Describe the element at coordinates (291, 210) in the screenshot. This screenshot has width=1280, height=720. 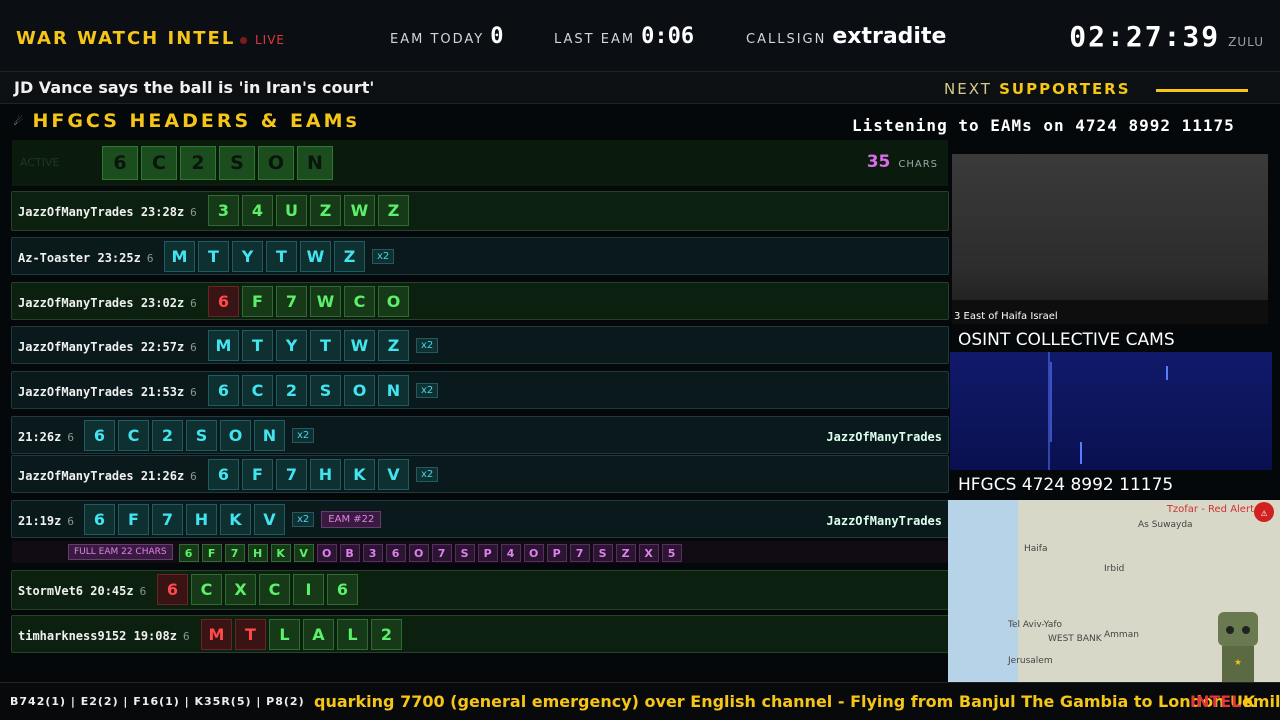
I see `eam-char: U` at that location.